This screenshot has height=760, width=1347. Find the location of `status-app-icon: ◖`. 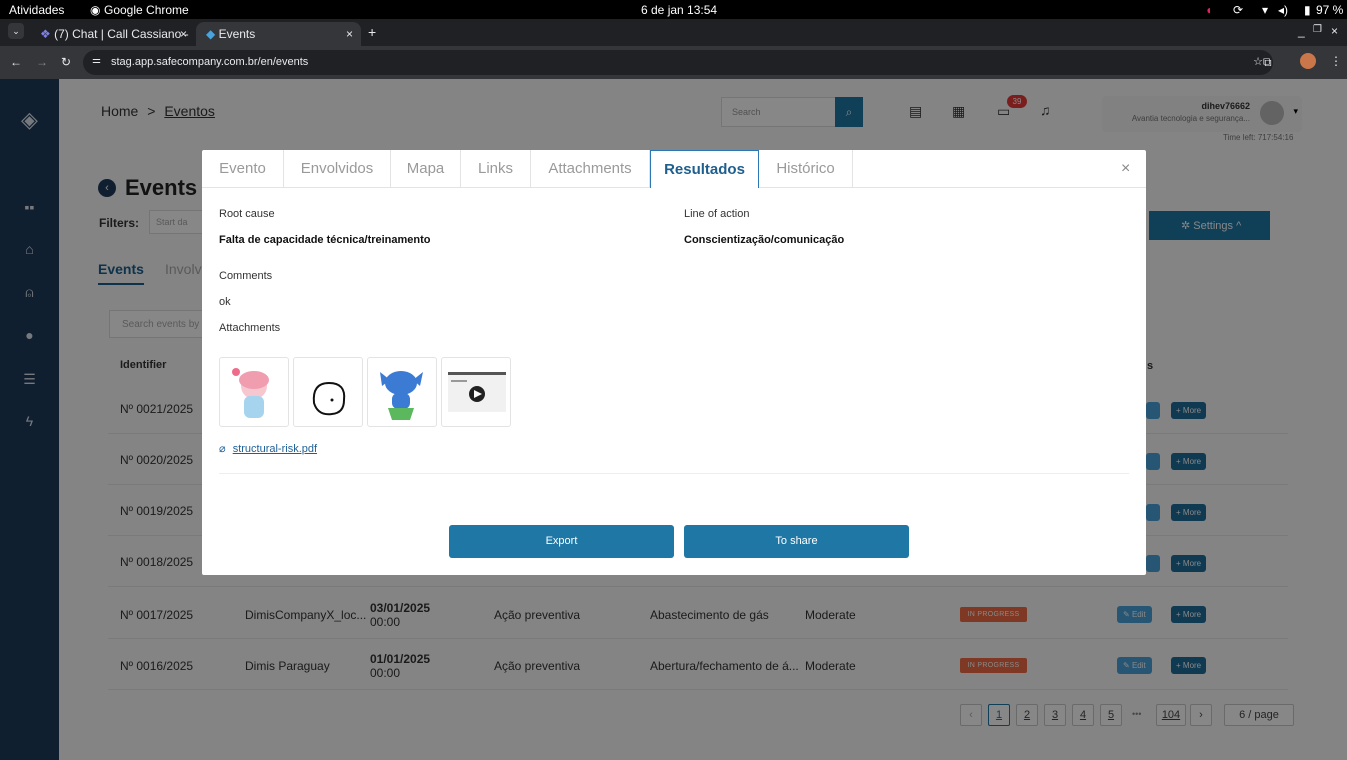

status-app-icon: ◖ is located at coordinates (1209, 10).